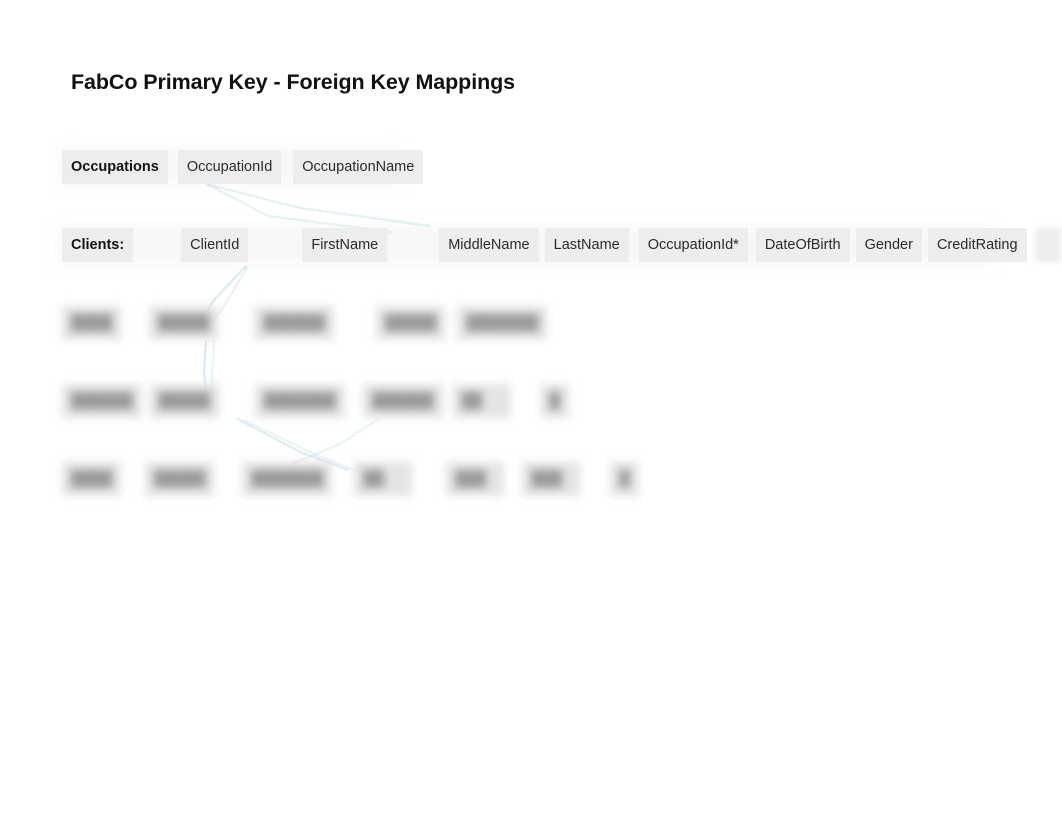 This screenshot has width=1062, height=822. I want to click on clients-column-clientid: ClientId, so click(215, 245).